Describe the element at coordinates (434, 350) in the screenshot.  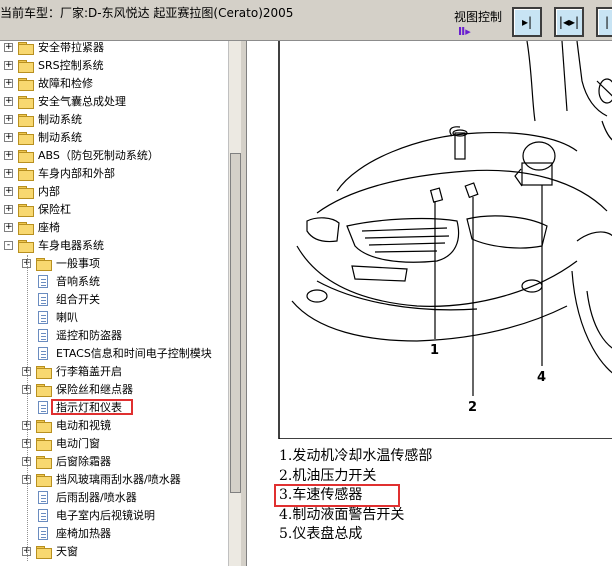
I see `callout-1: 1` at that location.